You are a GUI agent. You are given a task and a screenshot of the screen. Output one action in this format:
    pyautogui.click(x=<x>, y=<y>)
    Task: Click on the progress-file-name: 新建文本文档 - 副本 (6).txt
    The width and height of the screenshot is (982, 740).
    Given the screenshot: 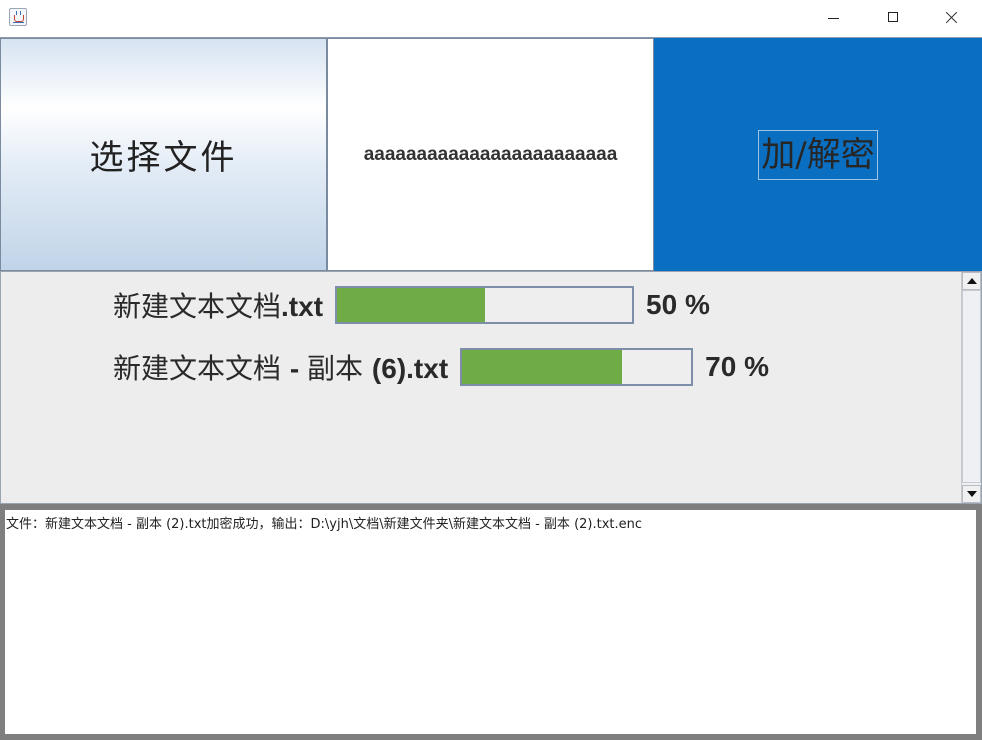 What is the action you would take?
    pyautogui.click(x=281, y=368)
    